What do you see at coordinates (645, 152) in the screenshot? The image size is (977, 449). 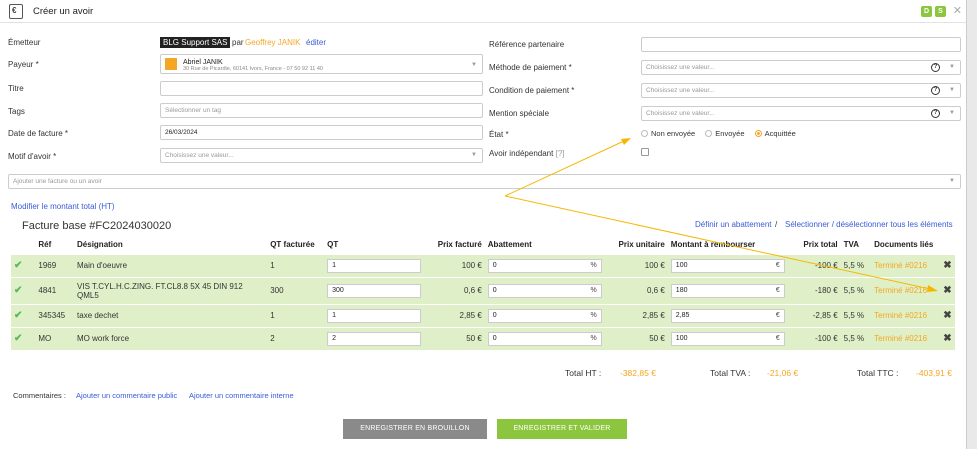 I see `independant-checkbox` at bounding box center [645, 152].